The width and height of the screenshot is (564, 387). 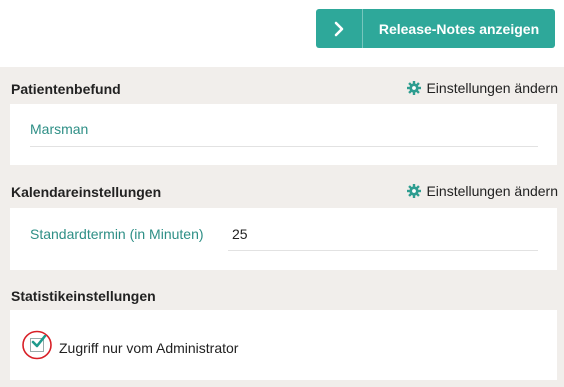 I want to click on section-title-patient: Patientenbefund, so click(x=66, y=89).